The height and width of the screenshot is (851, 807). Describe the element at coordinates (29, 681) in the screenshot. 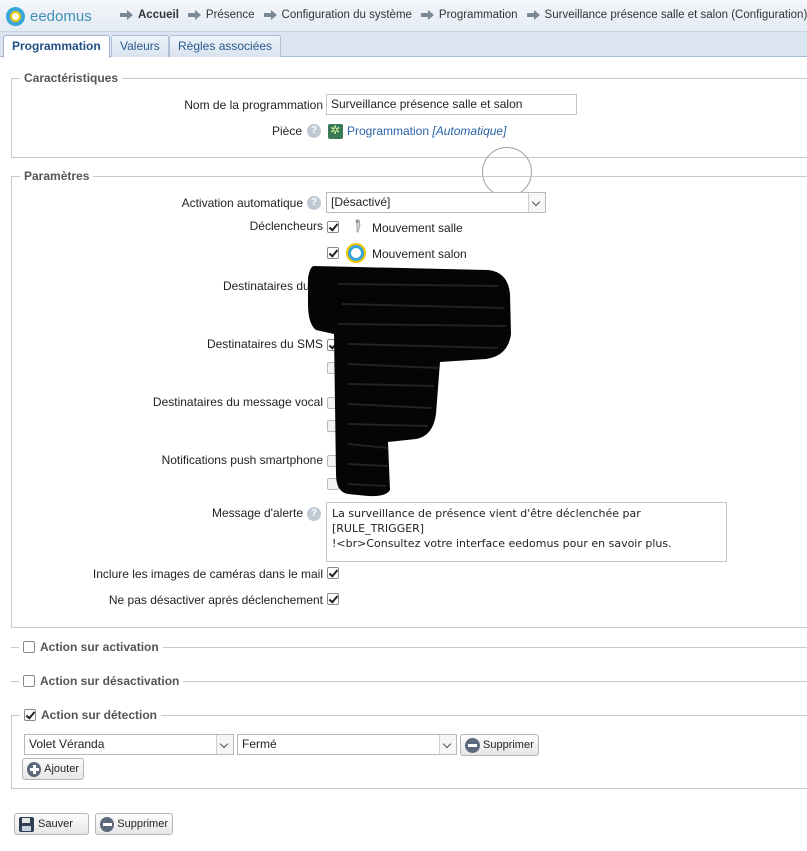

I see `action-deactivation-checkbox` at that location.